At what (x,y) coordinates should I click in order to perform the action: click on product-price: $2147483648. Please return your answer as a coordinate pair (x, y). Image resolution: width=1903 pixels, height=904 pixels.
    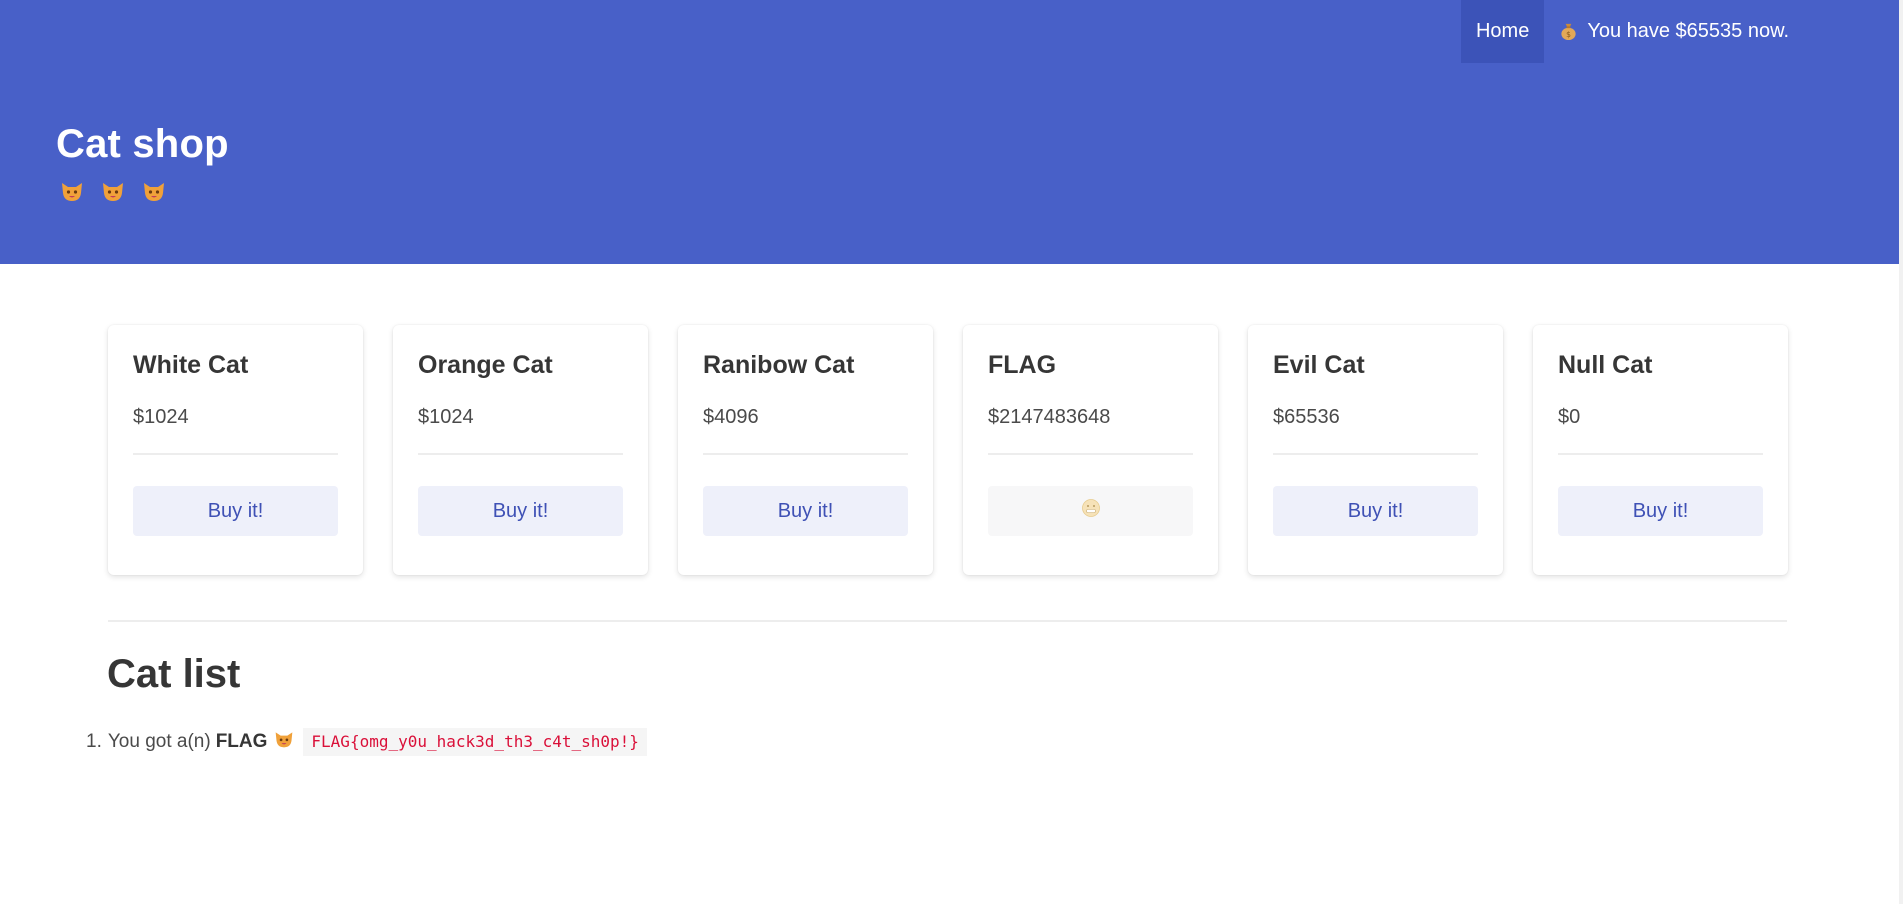
    Looking at the image, I should click on (1049, 417).